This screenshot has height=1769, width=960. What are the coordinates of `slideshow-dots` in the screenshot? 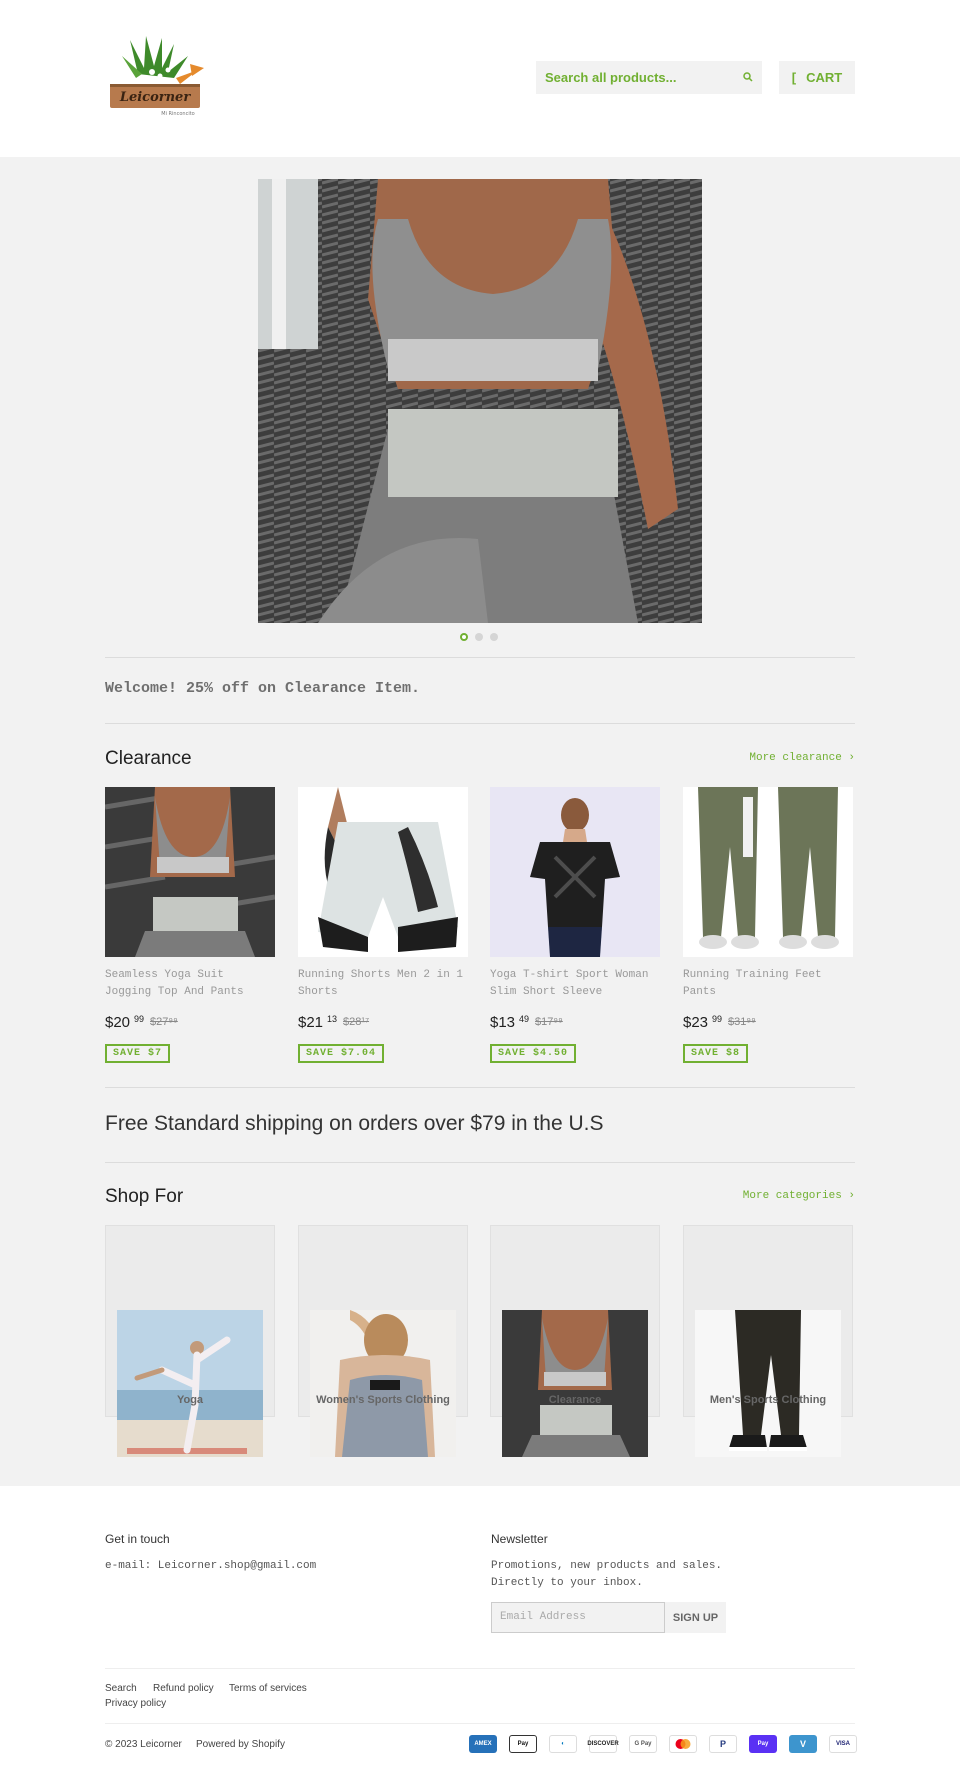 It's located at (479, 637).